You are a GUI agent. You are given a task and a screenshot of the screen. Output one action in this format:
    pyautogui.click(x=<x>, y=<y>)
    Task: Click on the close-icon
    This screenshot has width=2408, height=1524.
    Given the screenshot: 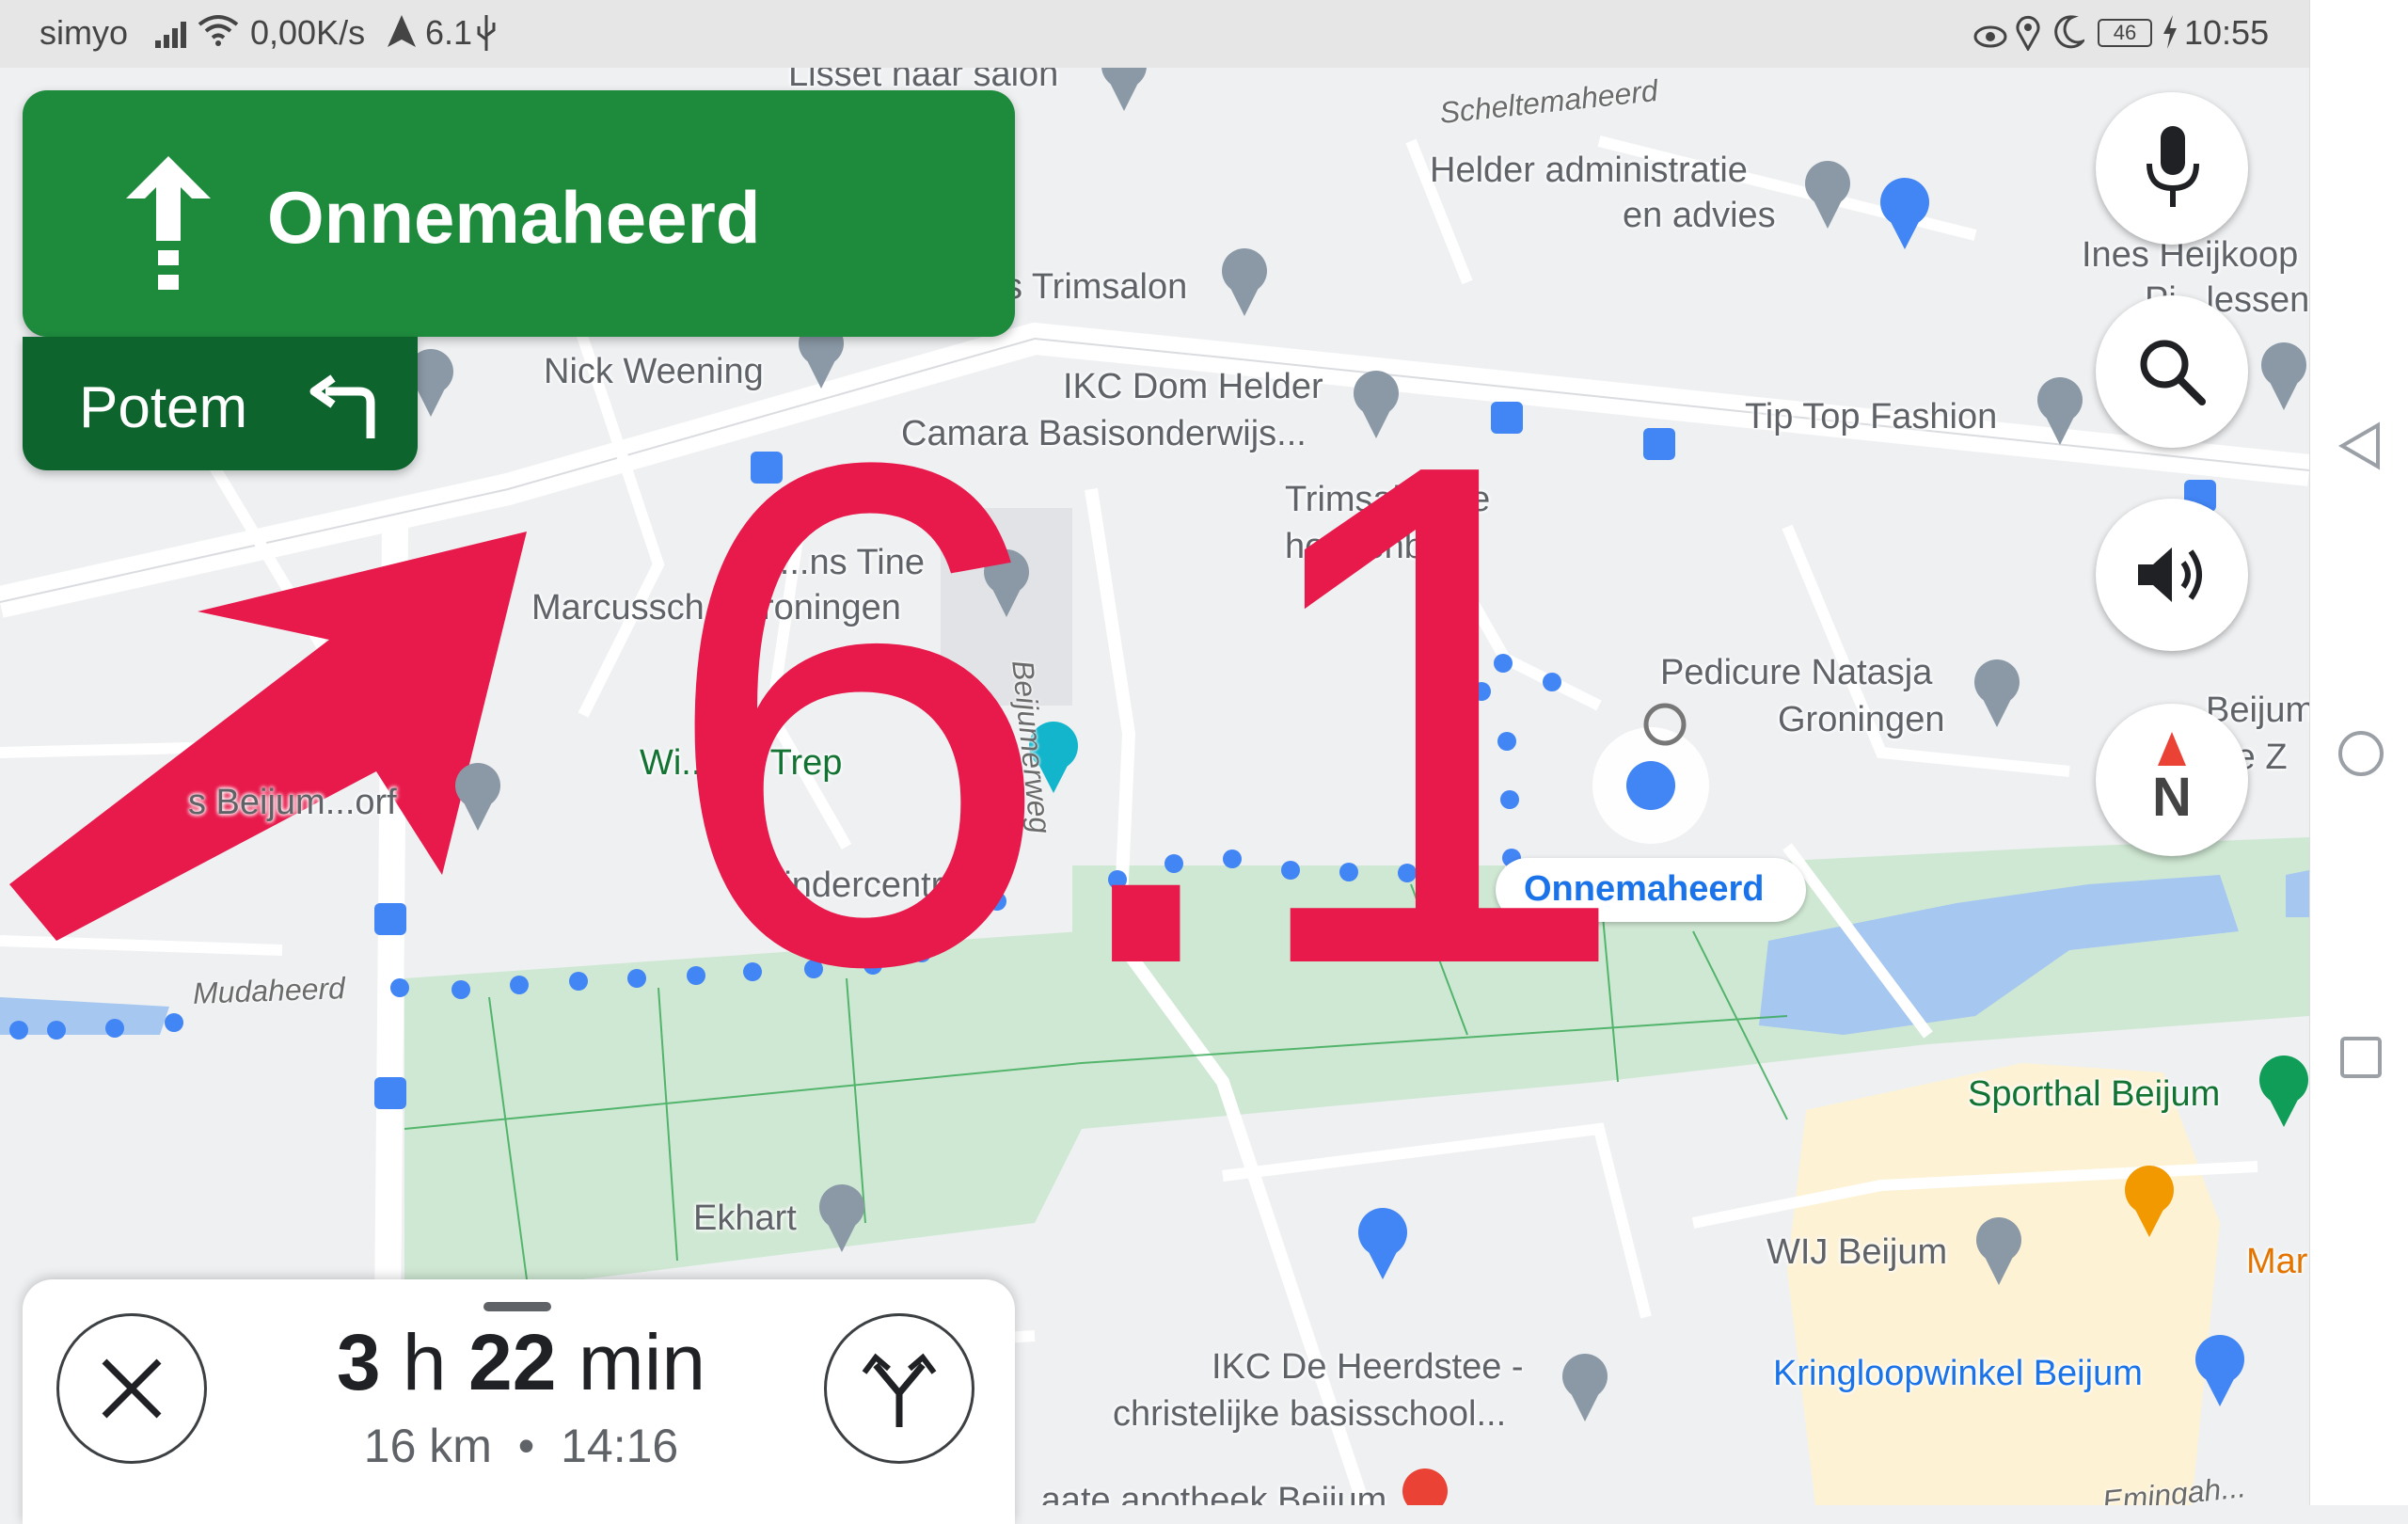 What is the action you would take?
    pyautogui.click(x=132, y=1389)
    